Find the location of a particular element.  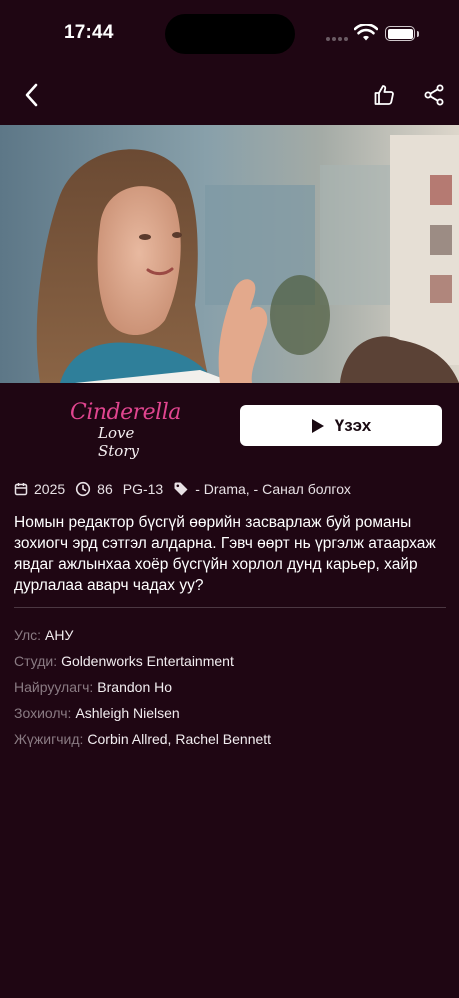

credit-label: Найруулагч: is located at coordinates (54, 687).